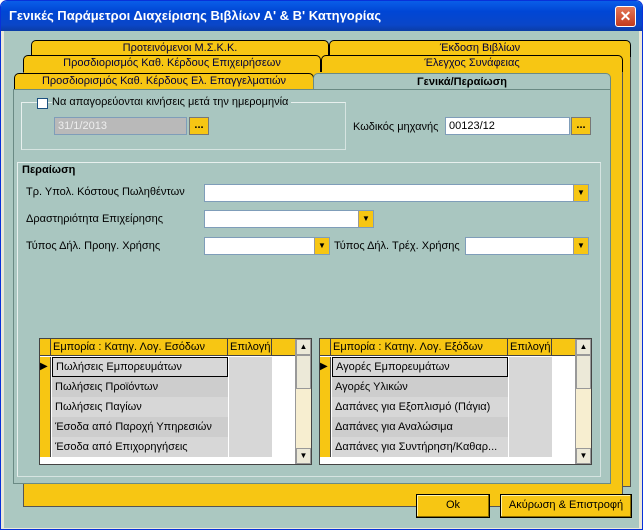 The width and height of the screenshot is (643, 530). I want to click on machine-code-field: 00123/12, so click(507, 126).